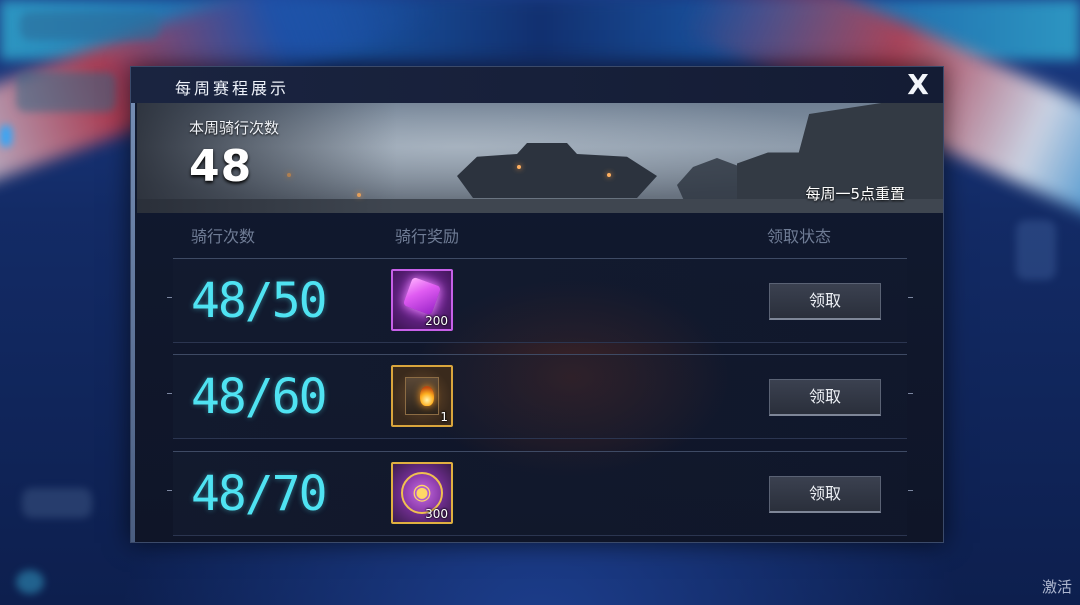 This screenshot has height=605, width=1080. Describe the element at coordinates (855, 194) in the screenshot. I see `reset-note: 每周一5点重置` at that location.